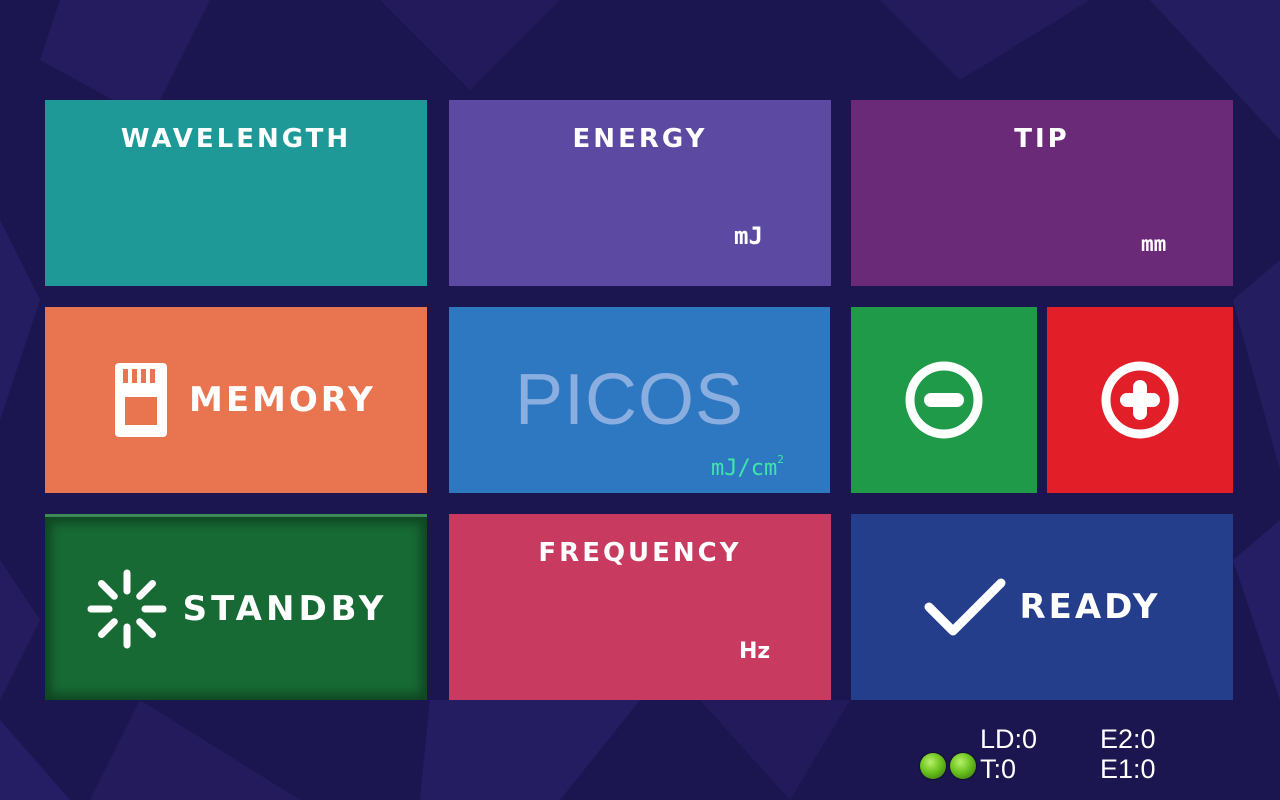 The width and height of the screenshot is (1280, 800). Describe the element at coordinates (630, 400) in the screenshot. I see `picos-label: PICOS` at that location.